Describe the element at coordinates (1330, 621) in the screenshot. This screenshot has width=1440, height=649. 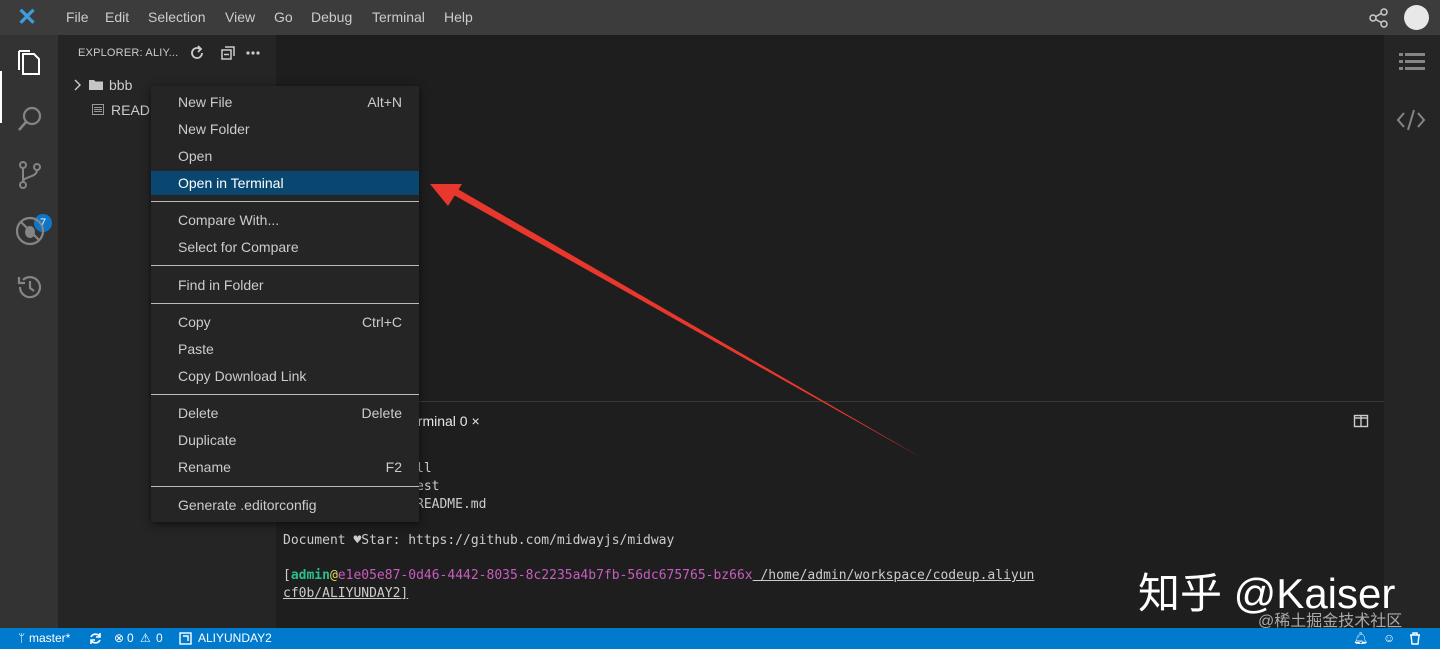
I see `watermark-sub: @稀土掘金技术社区` at that location.